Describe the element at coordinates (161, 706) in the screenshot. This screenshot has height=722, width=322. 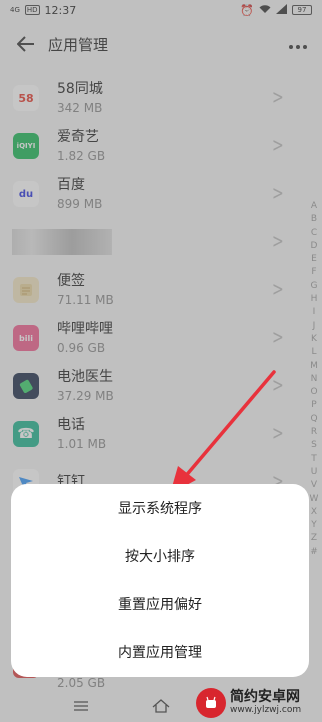
I see `home-icon` at that location.